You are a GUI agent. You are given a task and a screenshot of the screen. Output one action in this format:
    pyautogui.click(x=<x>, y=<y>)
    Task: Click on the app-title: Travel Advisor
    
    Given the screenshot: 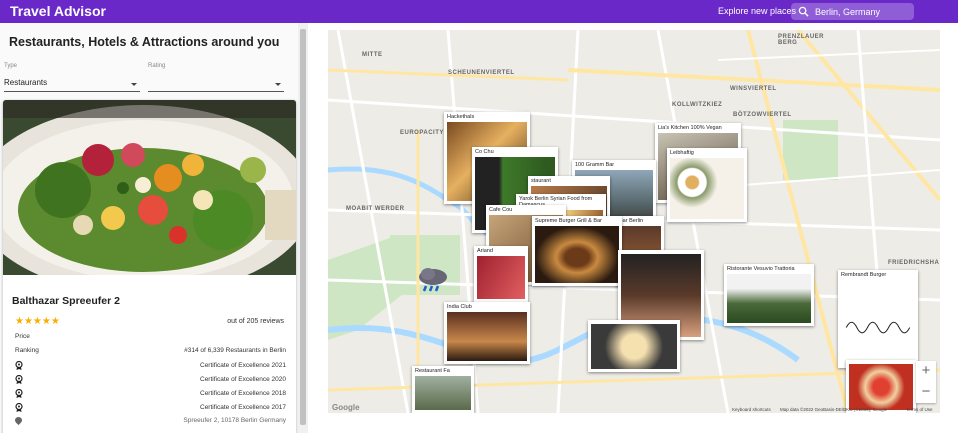 What is the action you would take?
    pyautogui.click(x=58, y=11)
    